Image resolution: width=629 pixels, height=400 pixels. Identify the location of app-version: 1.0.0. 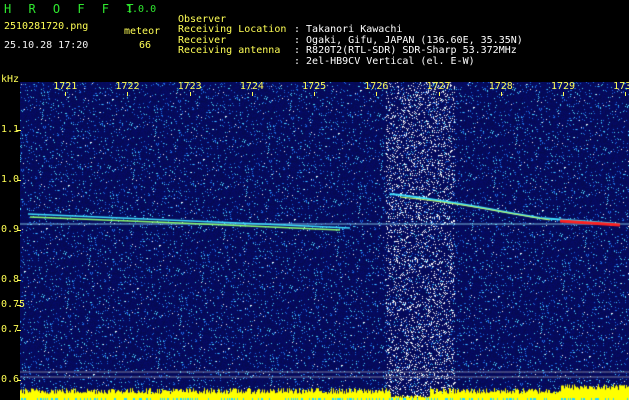
(141, 9).